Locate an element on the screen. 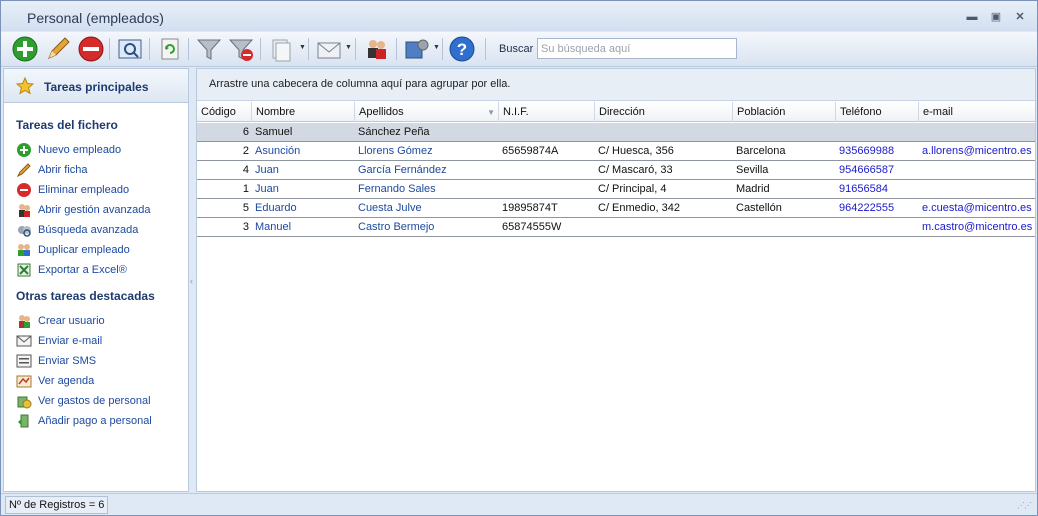 This screenshot has height=516, width=1038. toolbar: ▼ ▼ ▼ ? Buscar is located at coordinates (519, 49).